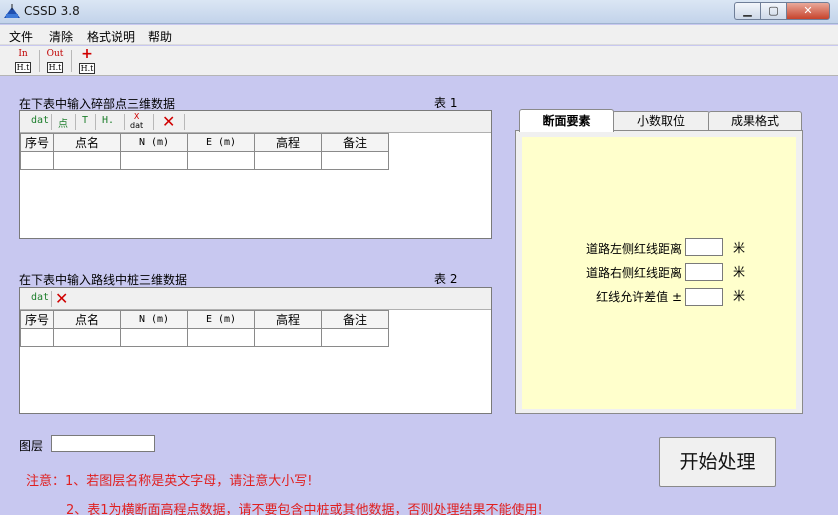 The height and width of the screenshot is (515, 838). I want to click on tab-output-format: 成果格式, so click(755, 121).